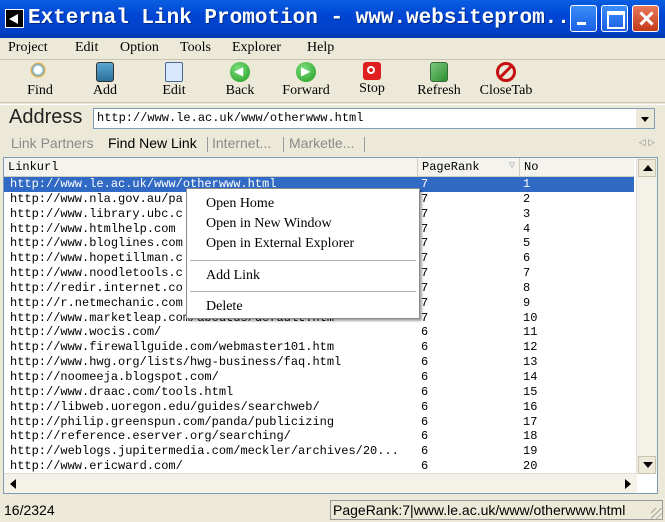  What do you see at coordinates (527, 258) in the screenshot?
I see `cell-no: 6` at bounding box center [527, 258].